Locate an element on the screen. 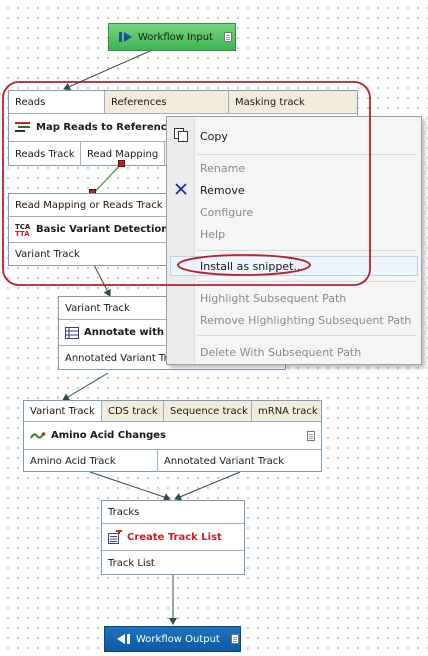  port-label: References is located at coordinates (139, 102).